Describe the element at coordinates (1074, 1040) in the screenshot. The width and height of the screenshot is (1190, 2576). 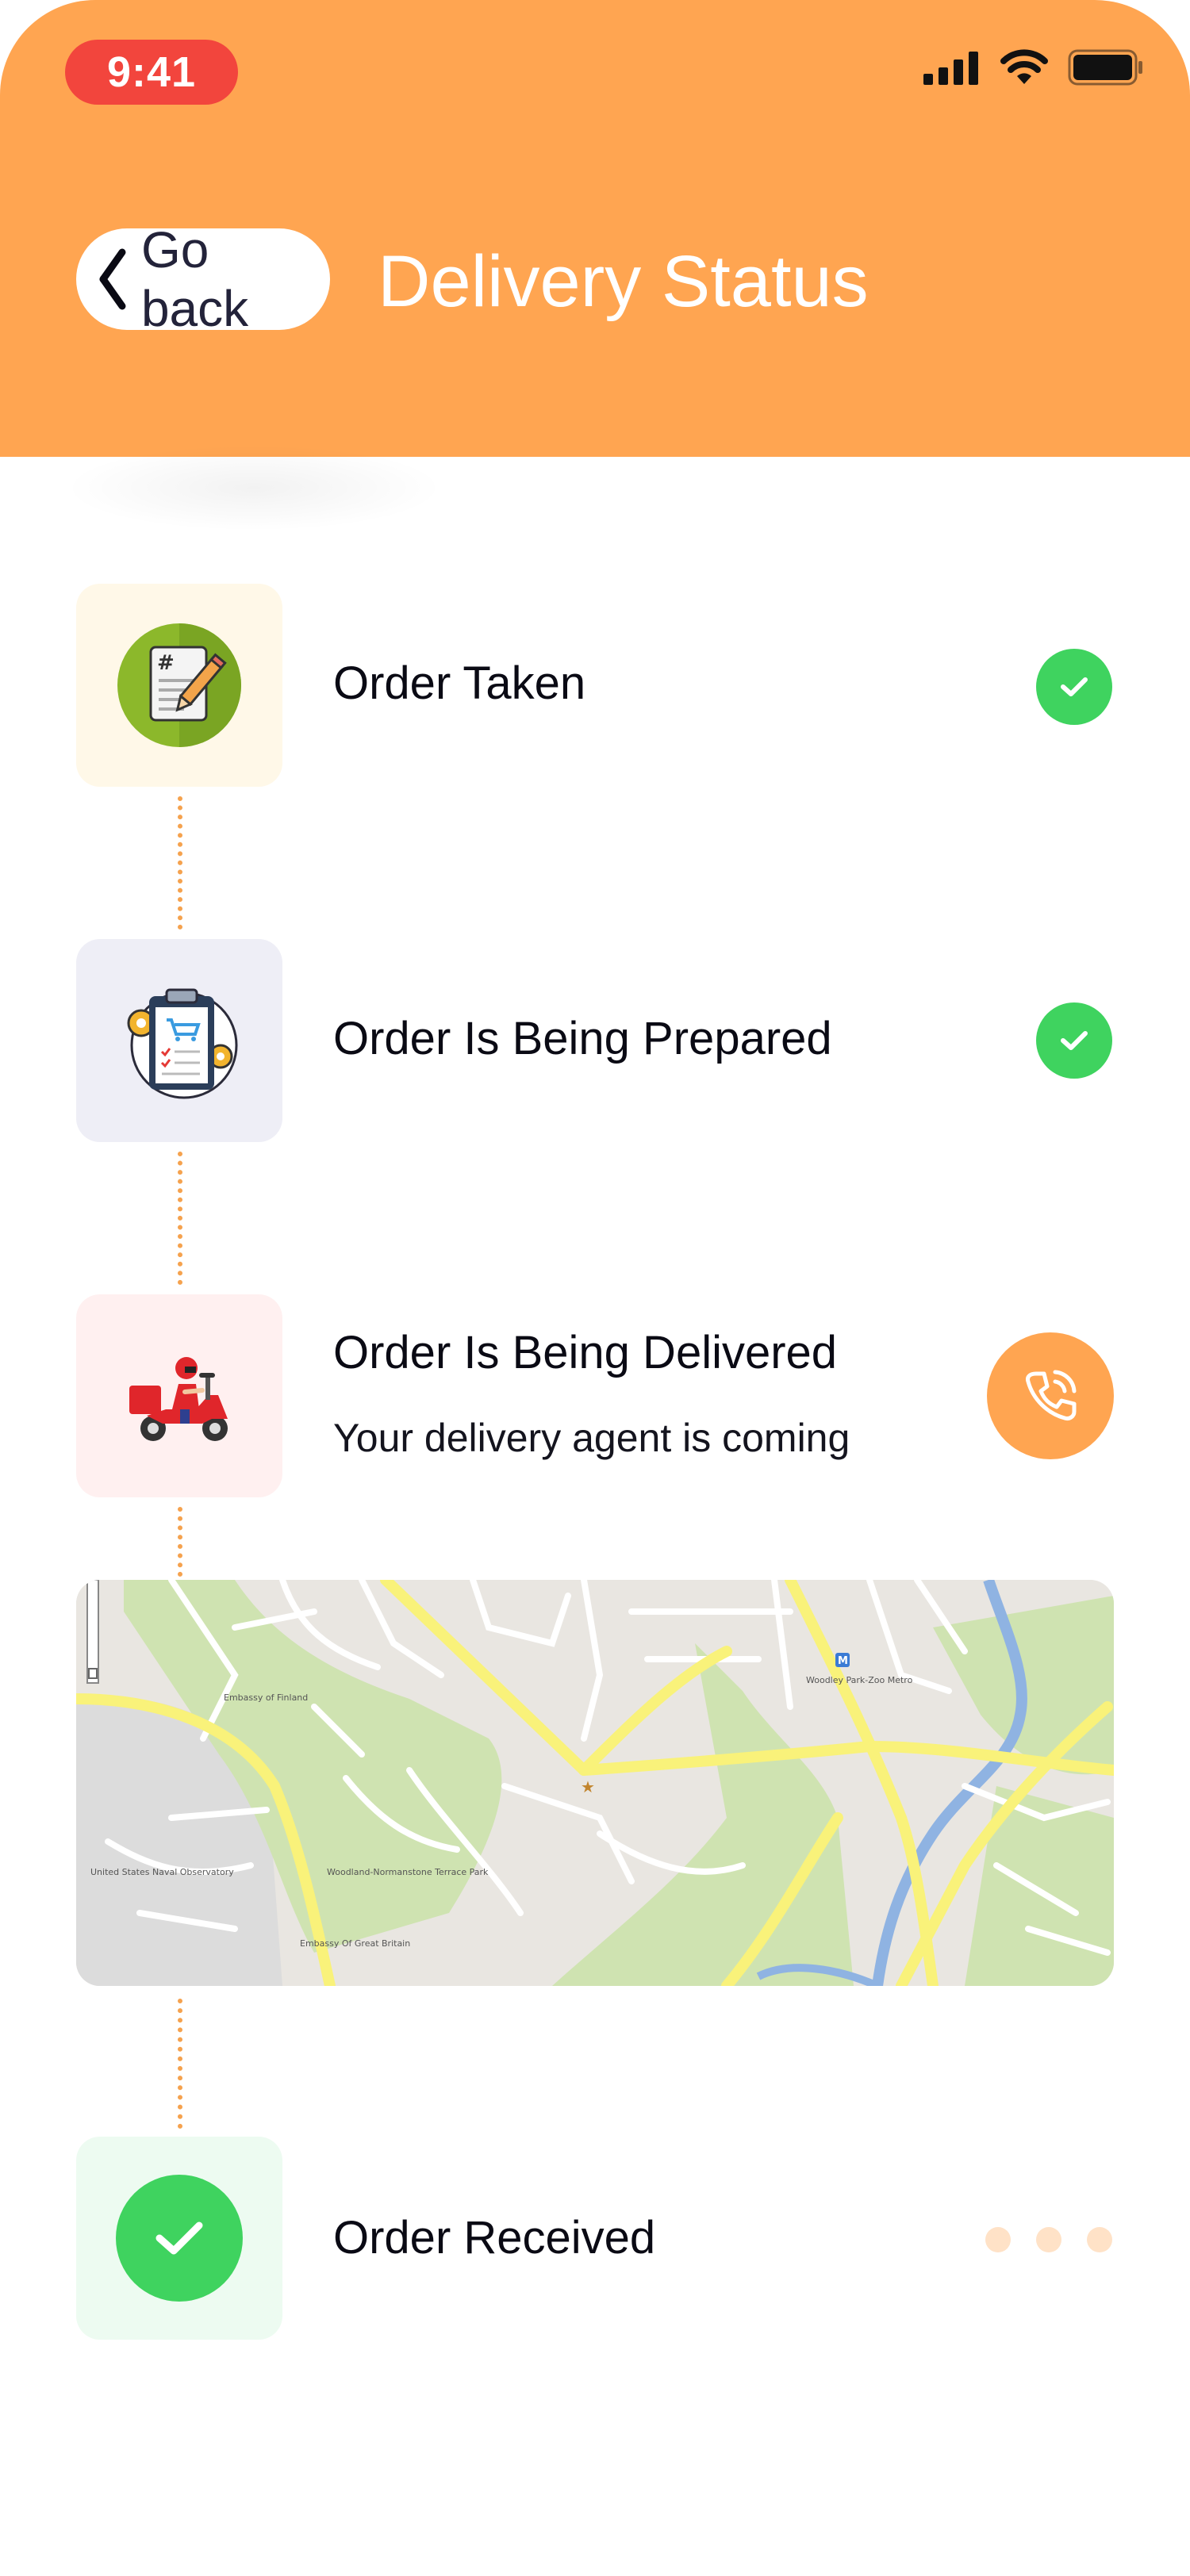
I see `step-prepared-check-icon` at that location.